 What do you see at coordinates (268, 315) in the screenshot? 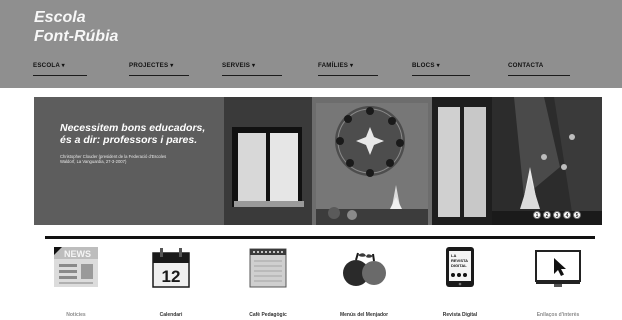
I see `shortcut-label: Cafè Pedagògic` at bounding box center [268, 315].